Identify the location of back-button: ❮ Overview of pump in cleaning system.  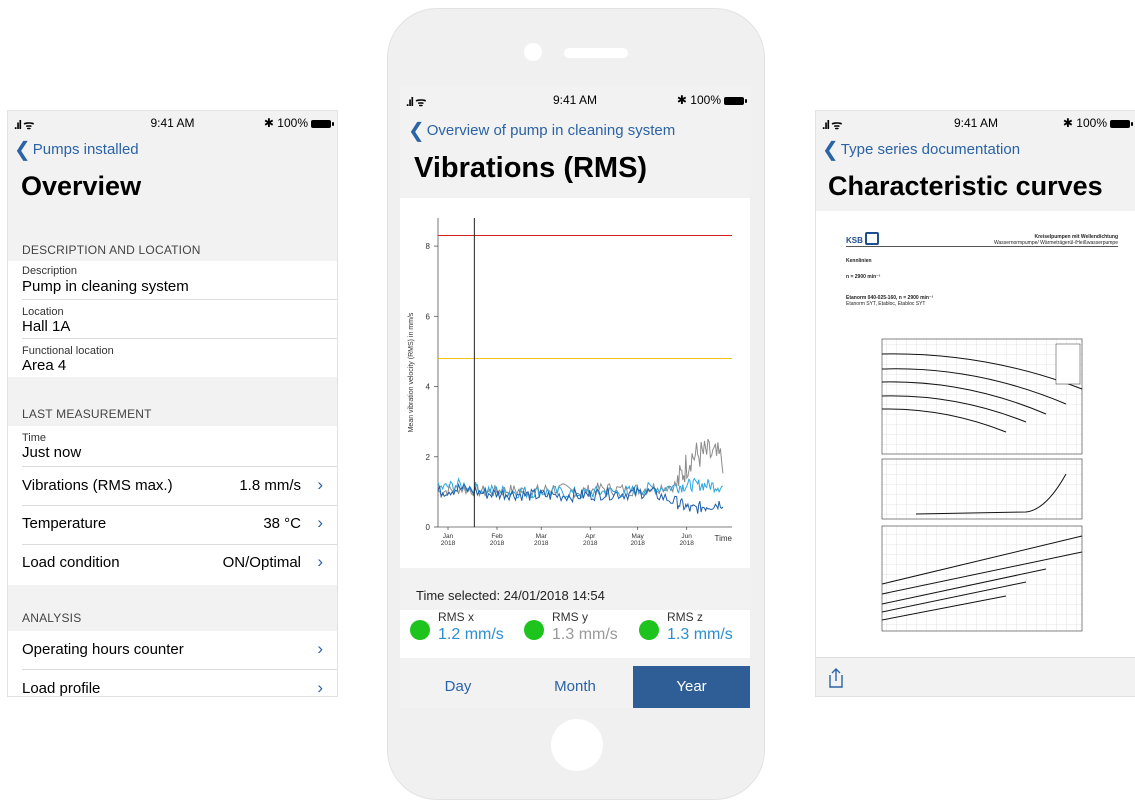
(541, 130).